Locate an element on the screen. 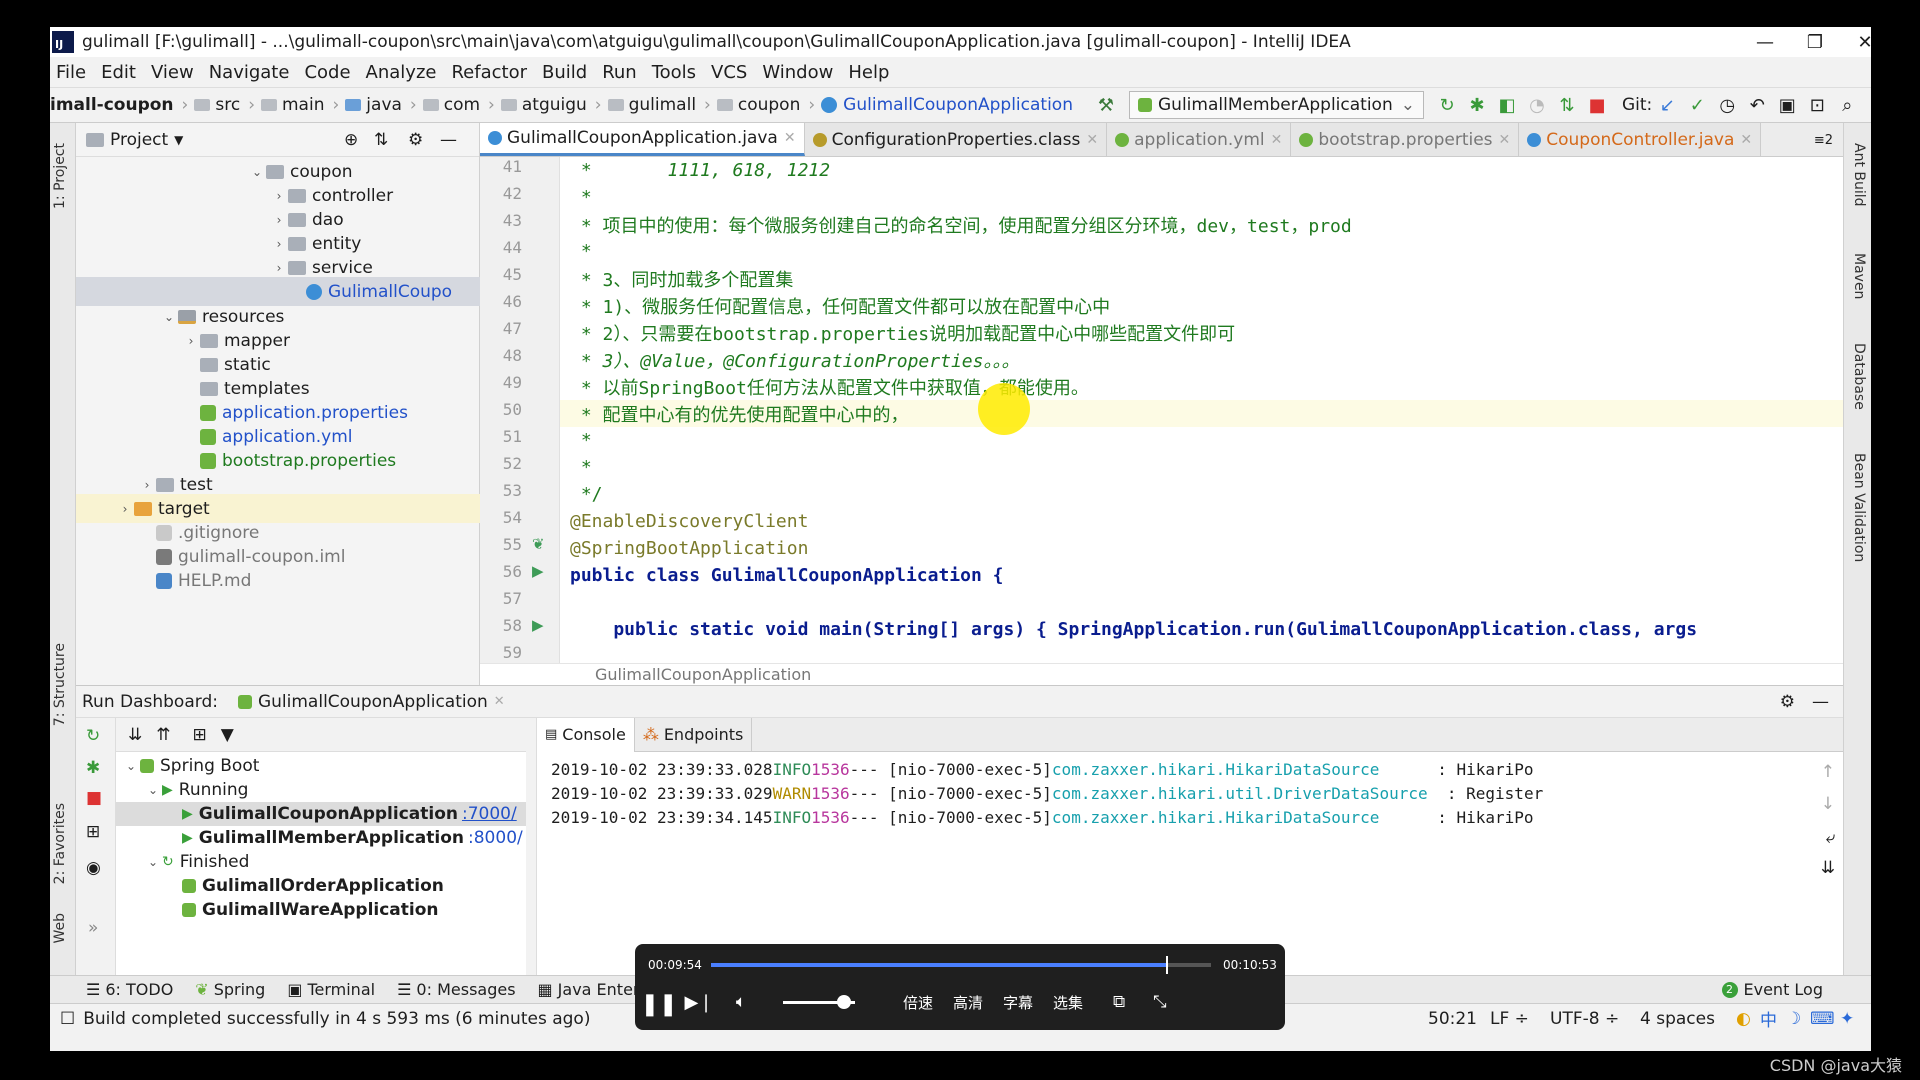  menu-view: View is located at coordinates (172, 72).